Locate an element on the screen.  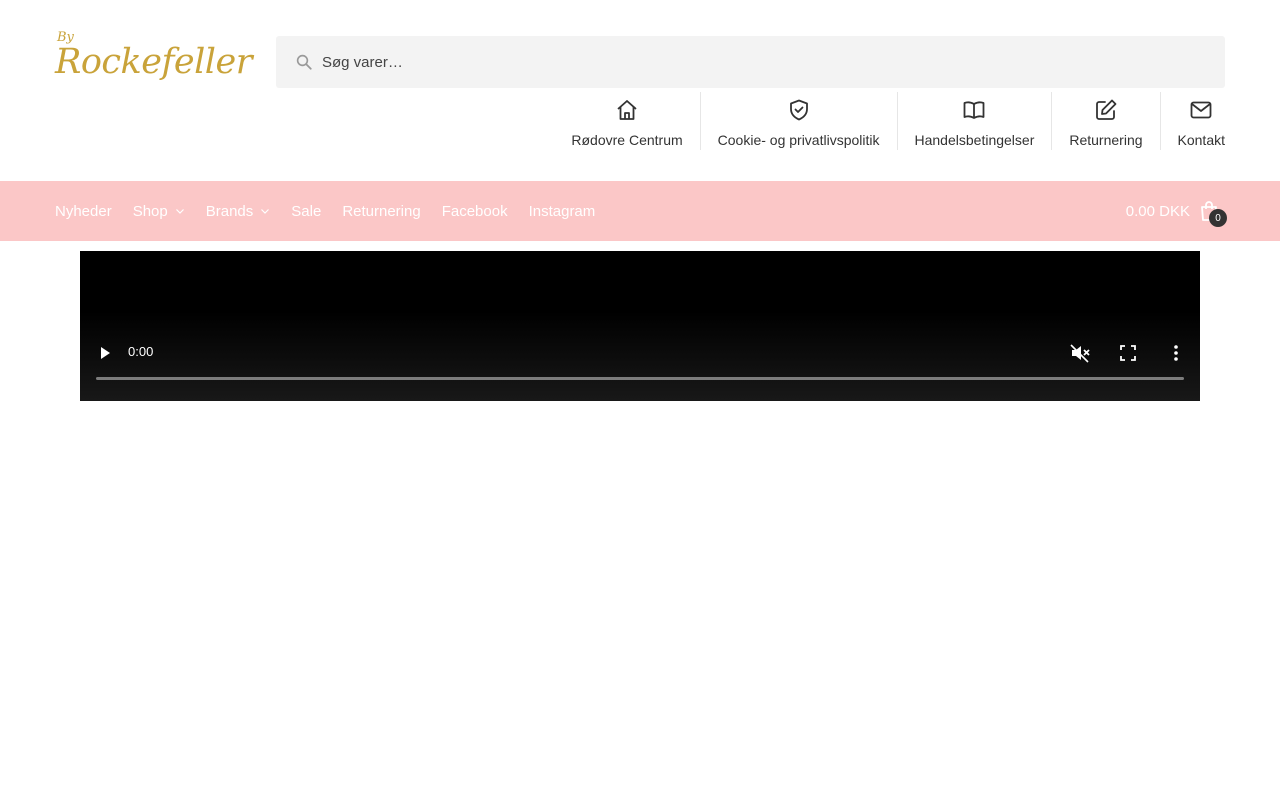
nav-item-label: Sale is located at coordinates (306, 211).